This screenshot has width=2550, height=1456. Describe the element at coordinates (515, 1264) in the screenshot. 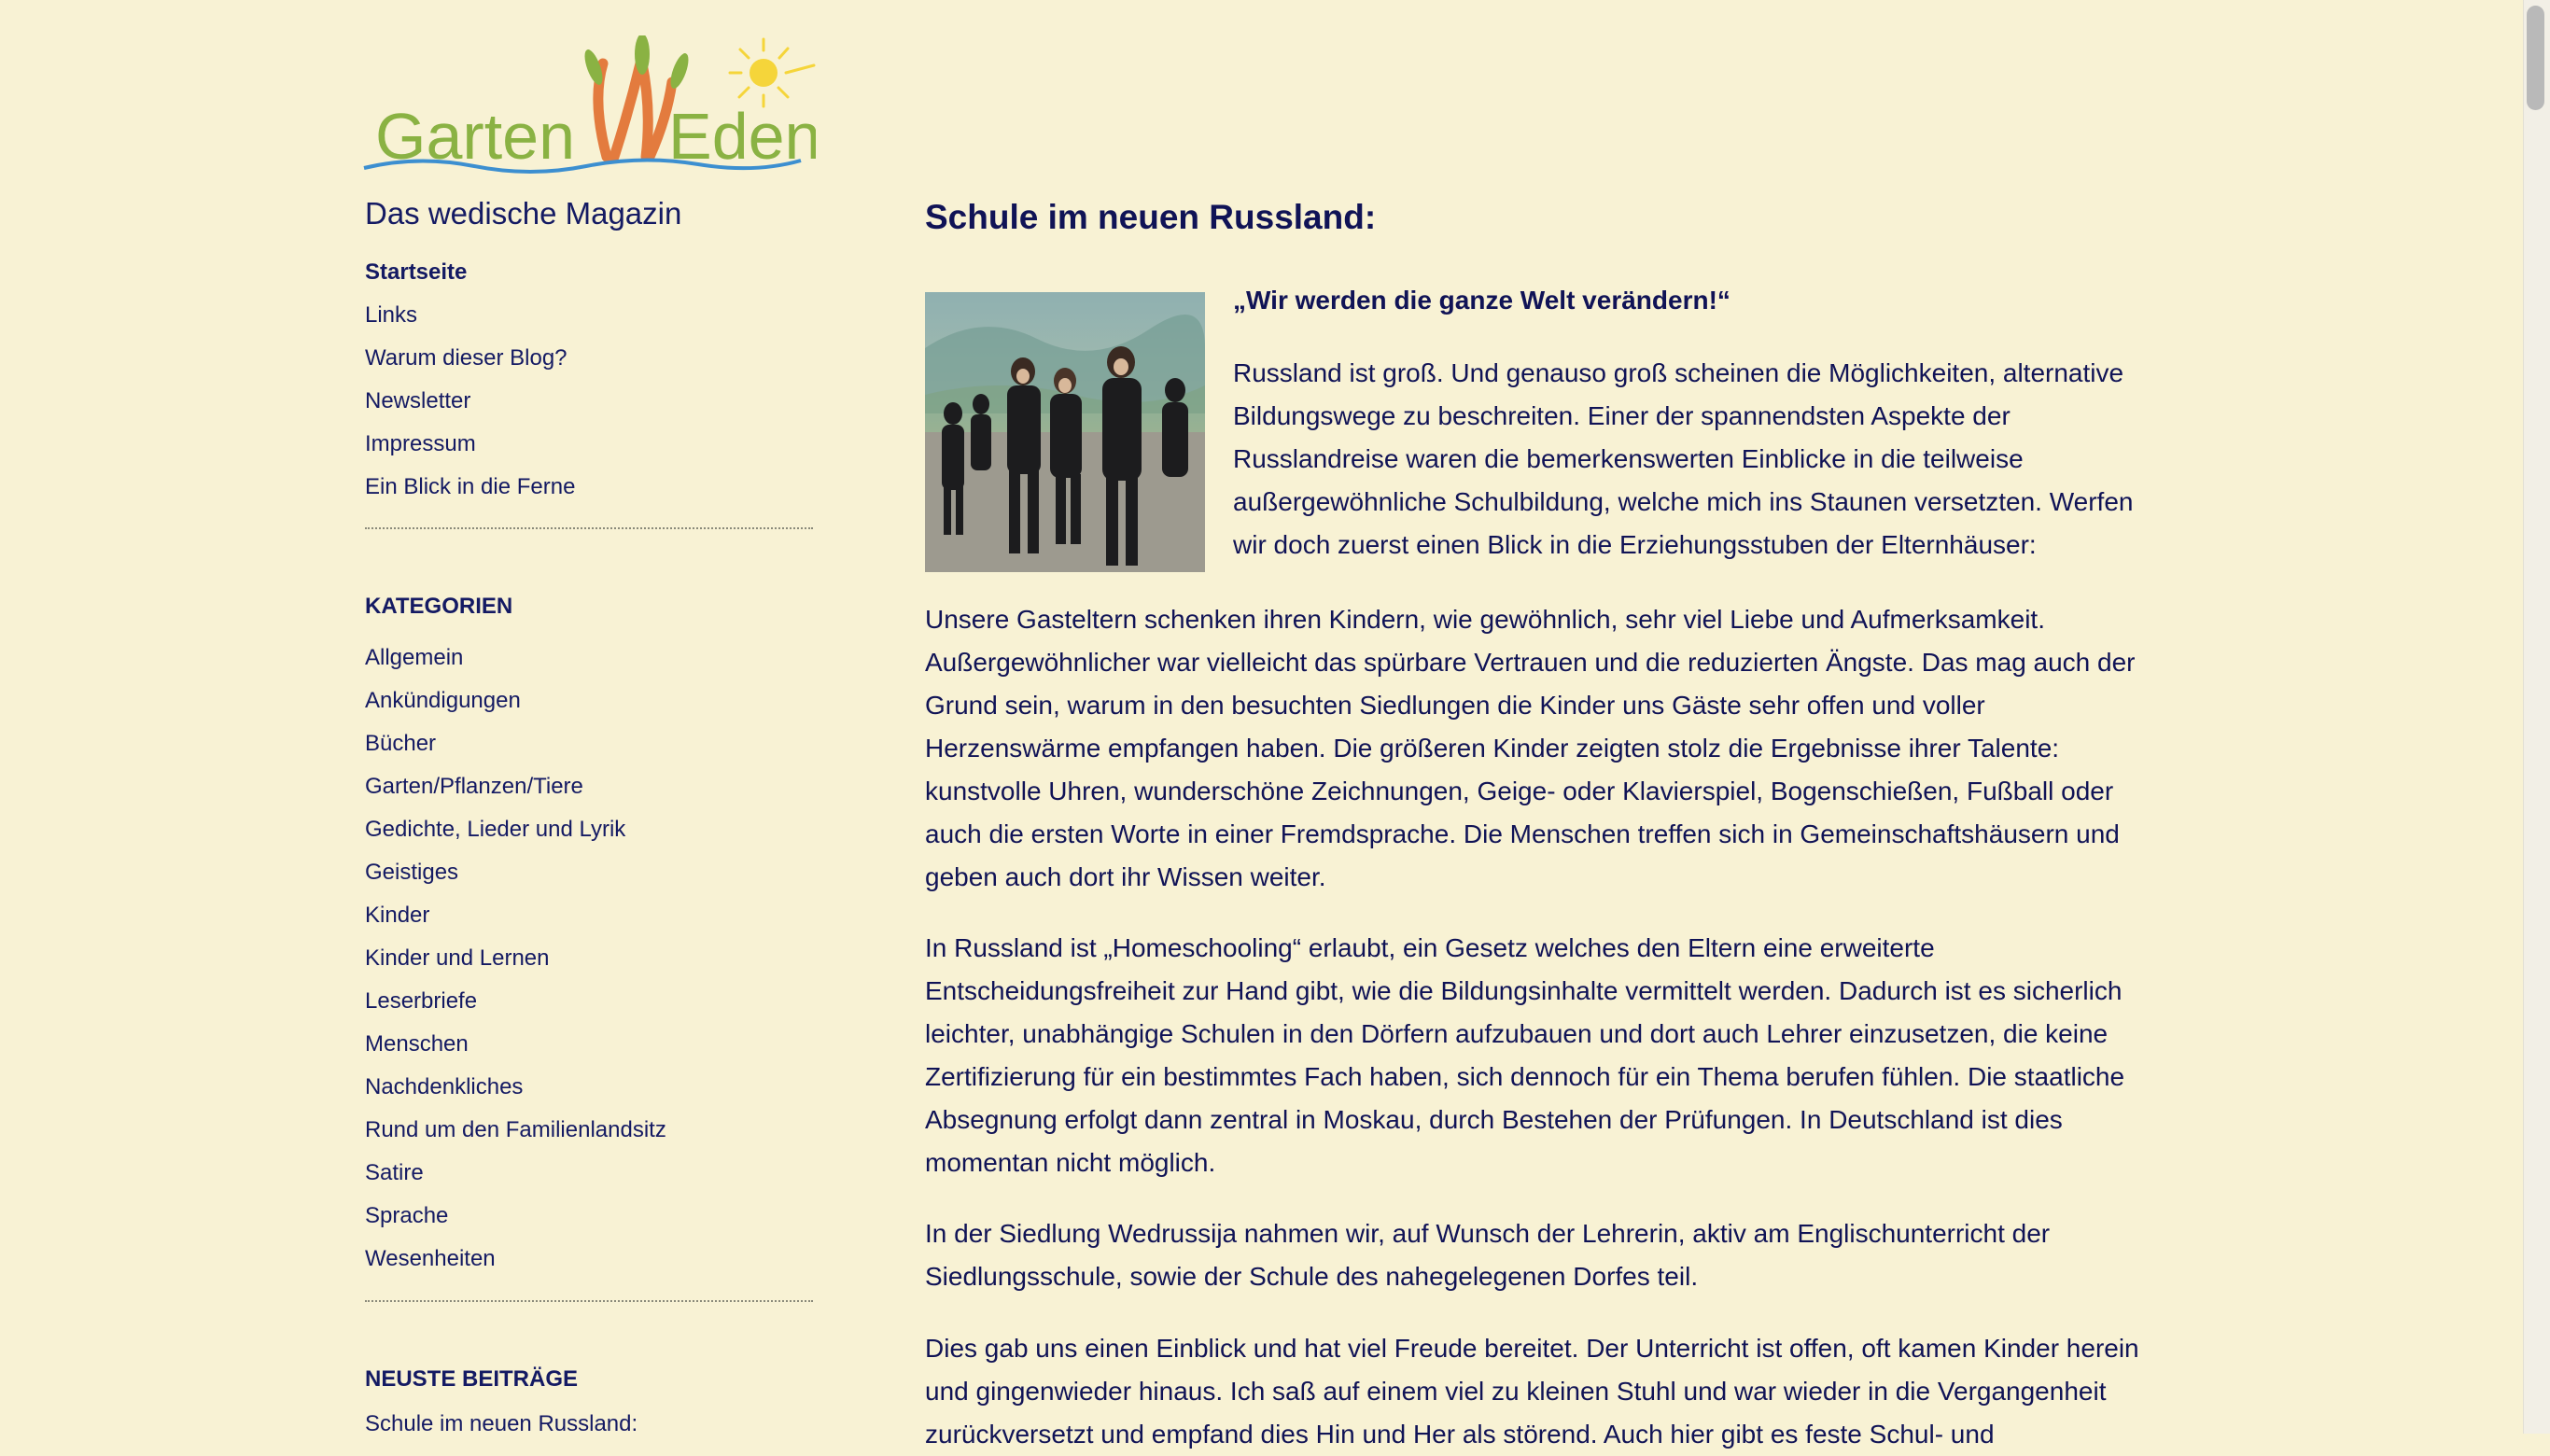

I see `category-item: Wesenheiten` at that location.